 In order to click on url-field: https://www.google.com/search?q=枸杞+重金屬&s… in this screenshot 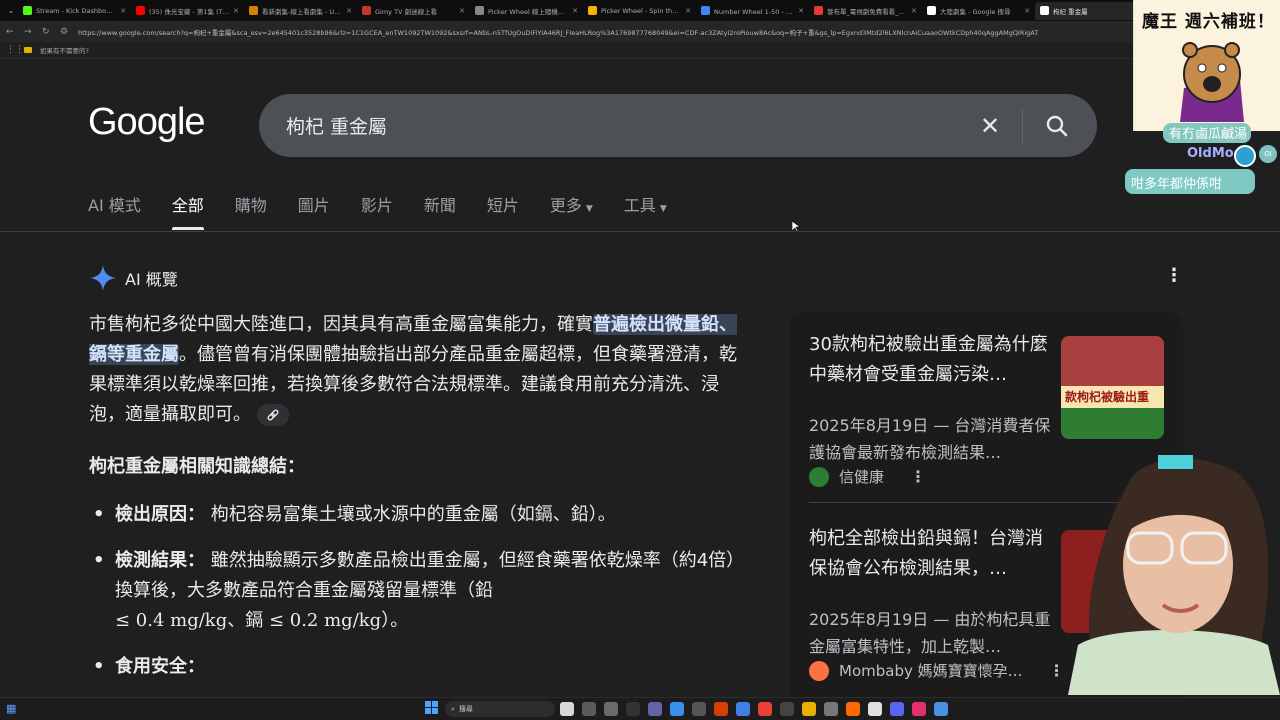, I will do `click(628, 32)`.